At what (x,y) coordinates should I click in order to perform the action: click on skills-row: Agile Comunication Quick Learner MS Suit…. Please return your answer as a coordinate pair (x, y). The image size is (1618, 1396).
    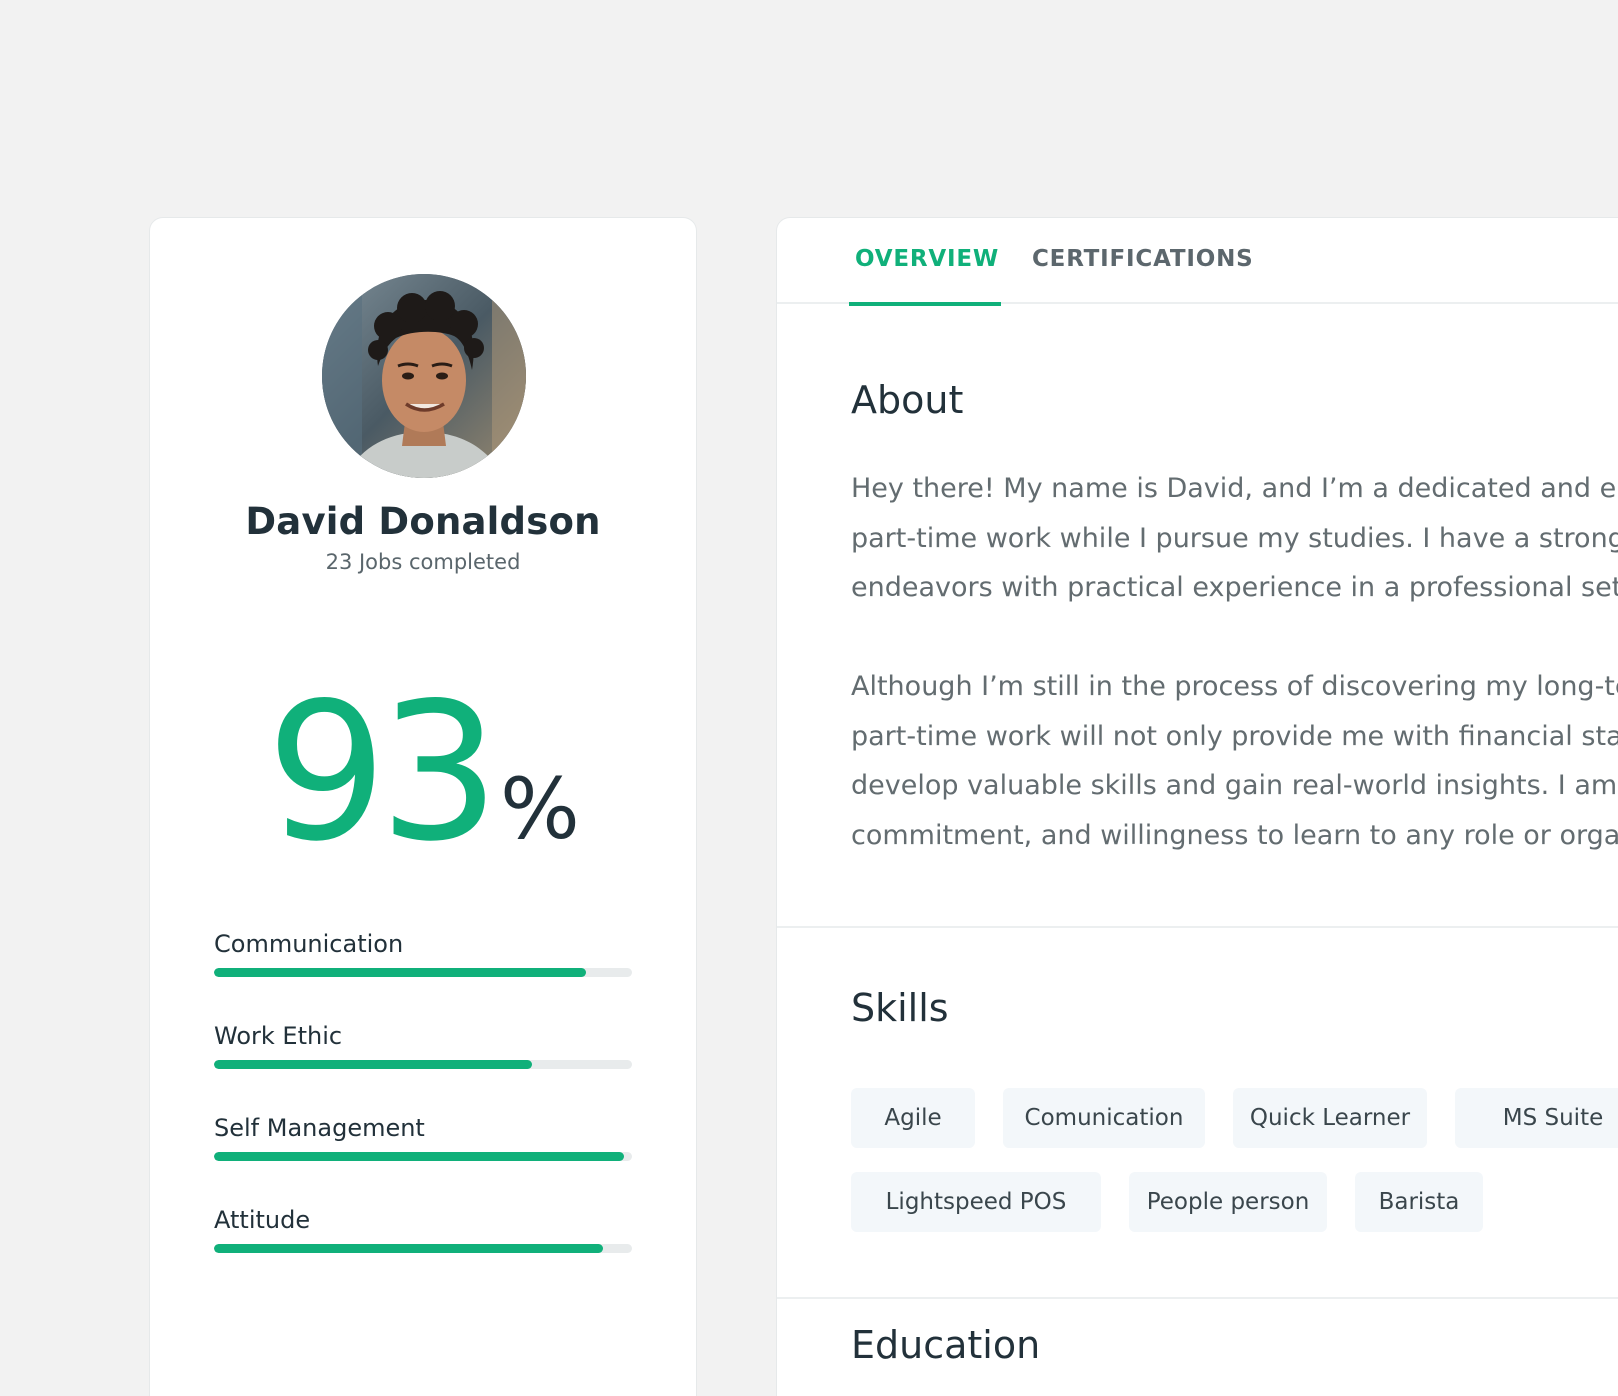
    Looking at the image, I should click on (1234, 1118).